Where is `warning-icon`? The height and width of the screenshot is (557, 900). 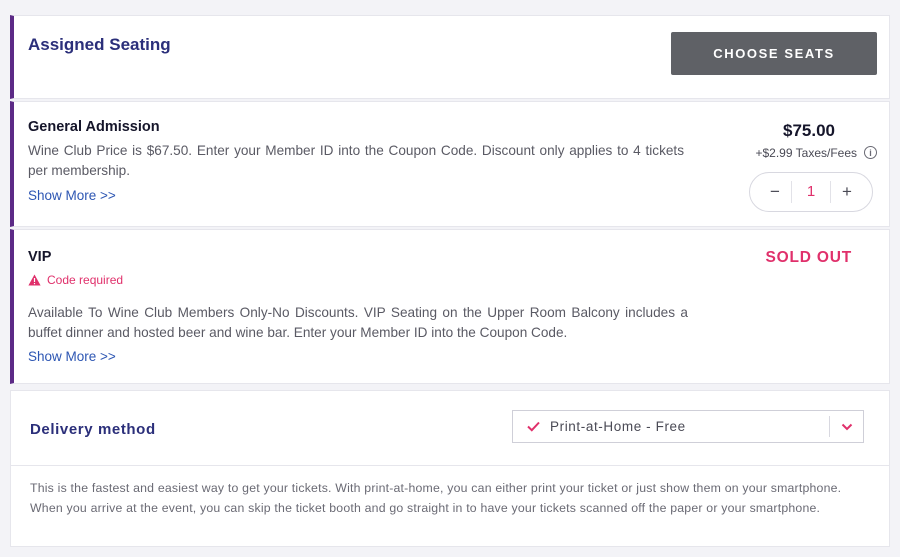
warning-icon is located at coordinates (34, 280).